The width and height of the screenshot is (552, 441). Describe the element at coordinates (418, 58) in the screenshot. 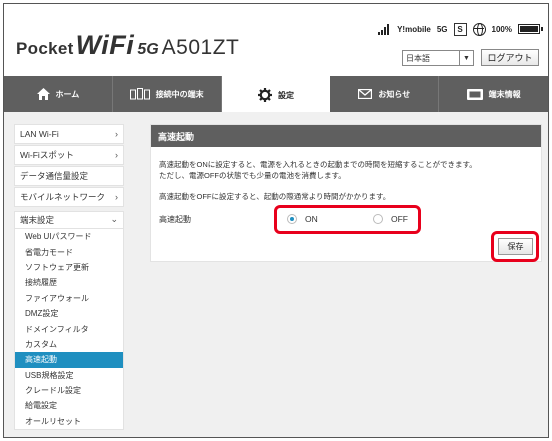

I see `language-value: 日本語` at that location.